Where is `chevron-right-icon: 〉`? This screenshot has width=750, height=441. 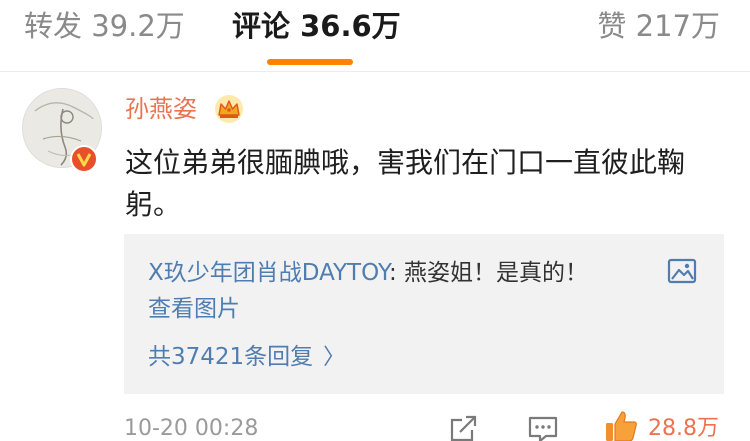 chevron-right-icon: 〉 is located at coordinates (334, 357).